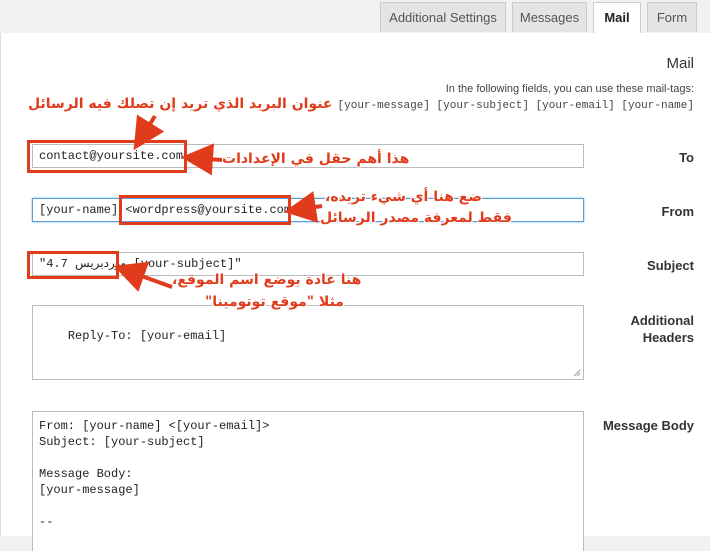 The width and height of the screenshot is (710, 551). What do you see at coordinates (680, 63) in the screenshot?
I see `section-title: Mail` at bounding box center [680, 63].